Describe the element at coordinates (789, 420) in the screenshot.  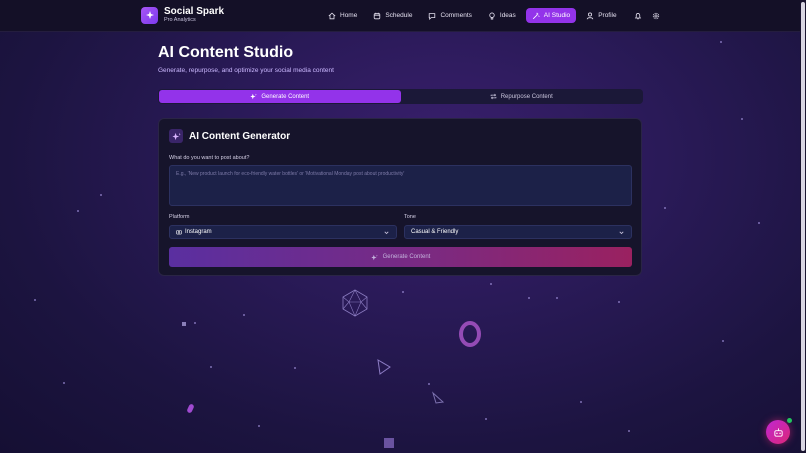
I see `online-status-dot` at that location.